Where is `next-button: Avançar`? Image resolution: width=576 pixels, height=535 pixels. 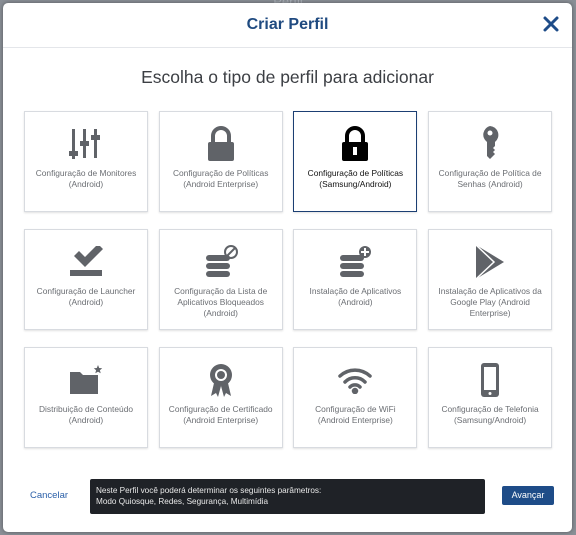 next-button: Avançar is located at coordinates (528, 495).